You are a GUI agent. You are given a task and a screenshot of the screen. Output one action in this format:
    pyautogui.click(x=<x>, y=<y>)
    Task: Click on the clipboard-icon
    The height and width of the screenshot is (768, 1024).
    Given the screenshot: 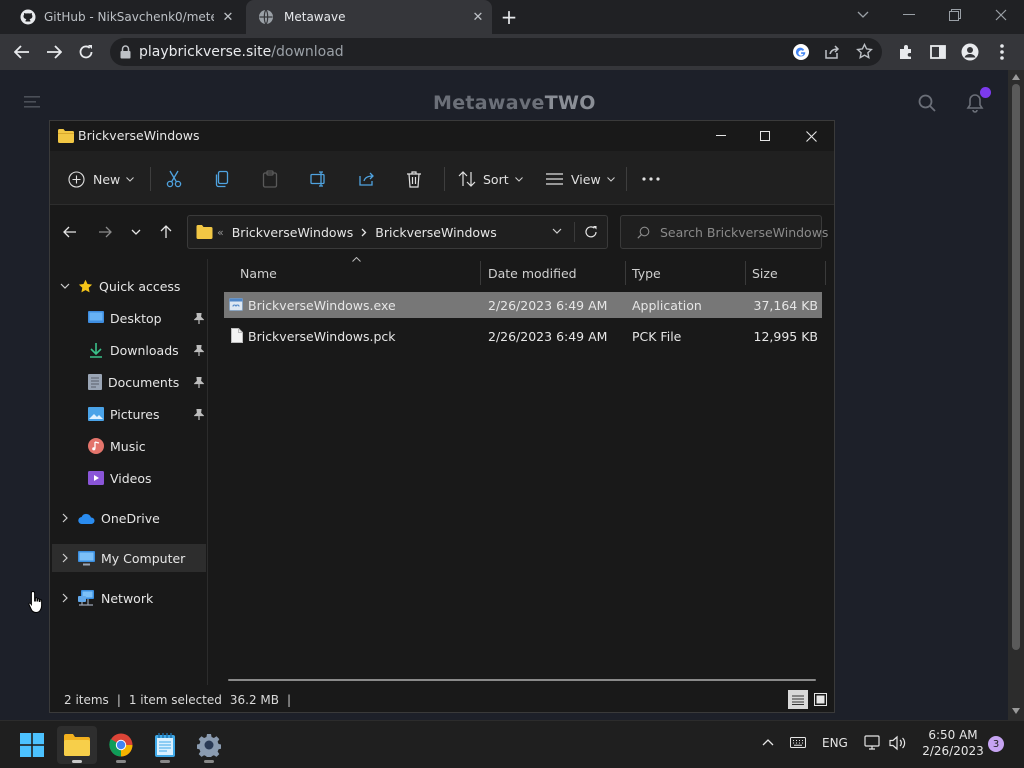 What is the action you would take?
    pyautogui.click(x=270, y=179)
    